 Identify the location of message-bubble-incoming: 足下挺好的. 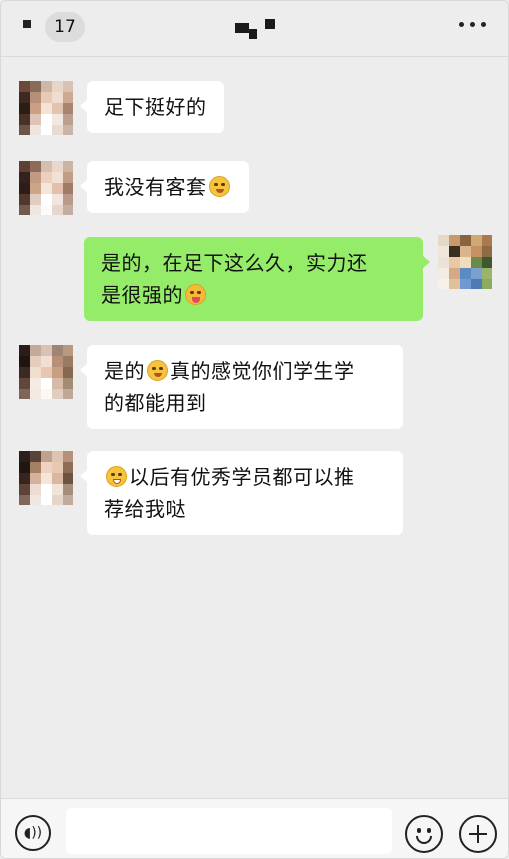
(152, 107).